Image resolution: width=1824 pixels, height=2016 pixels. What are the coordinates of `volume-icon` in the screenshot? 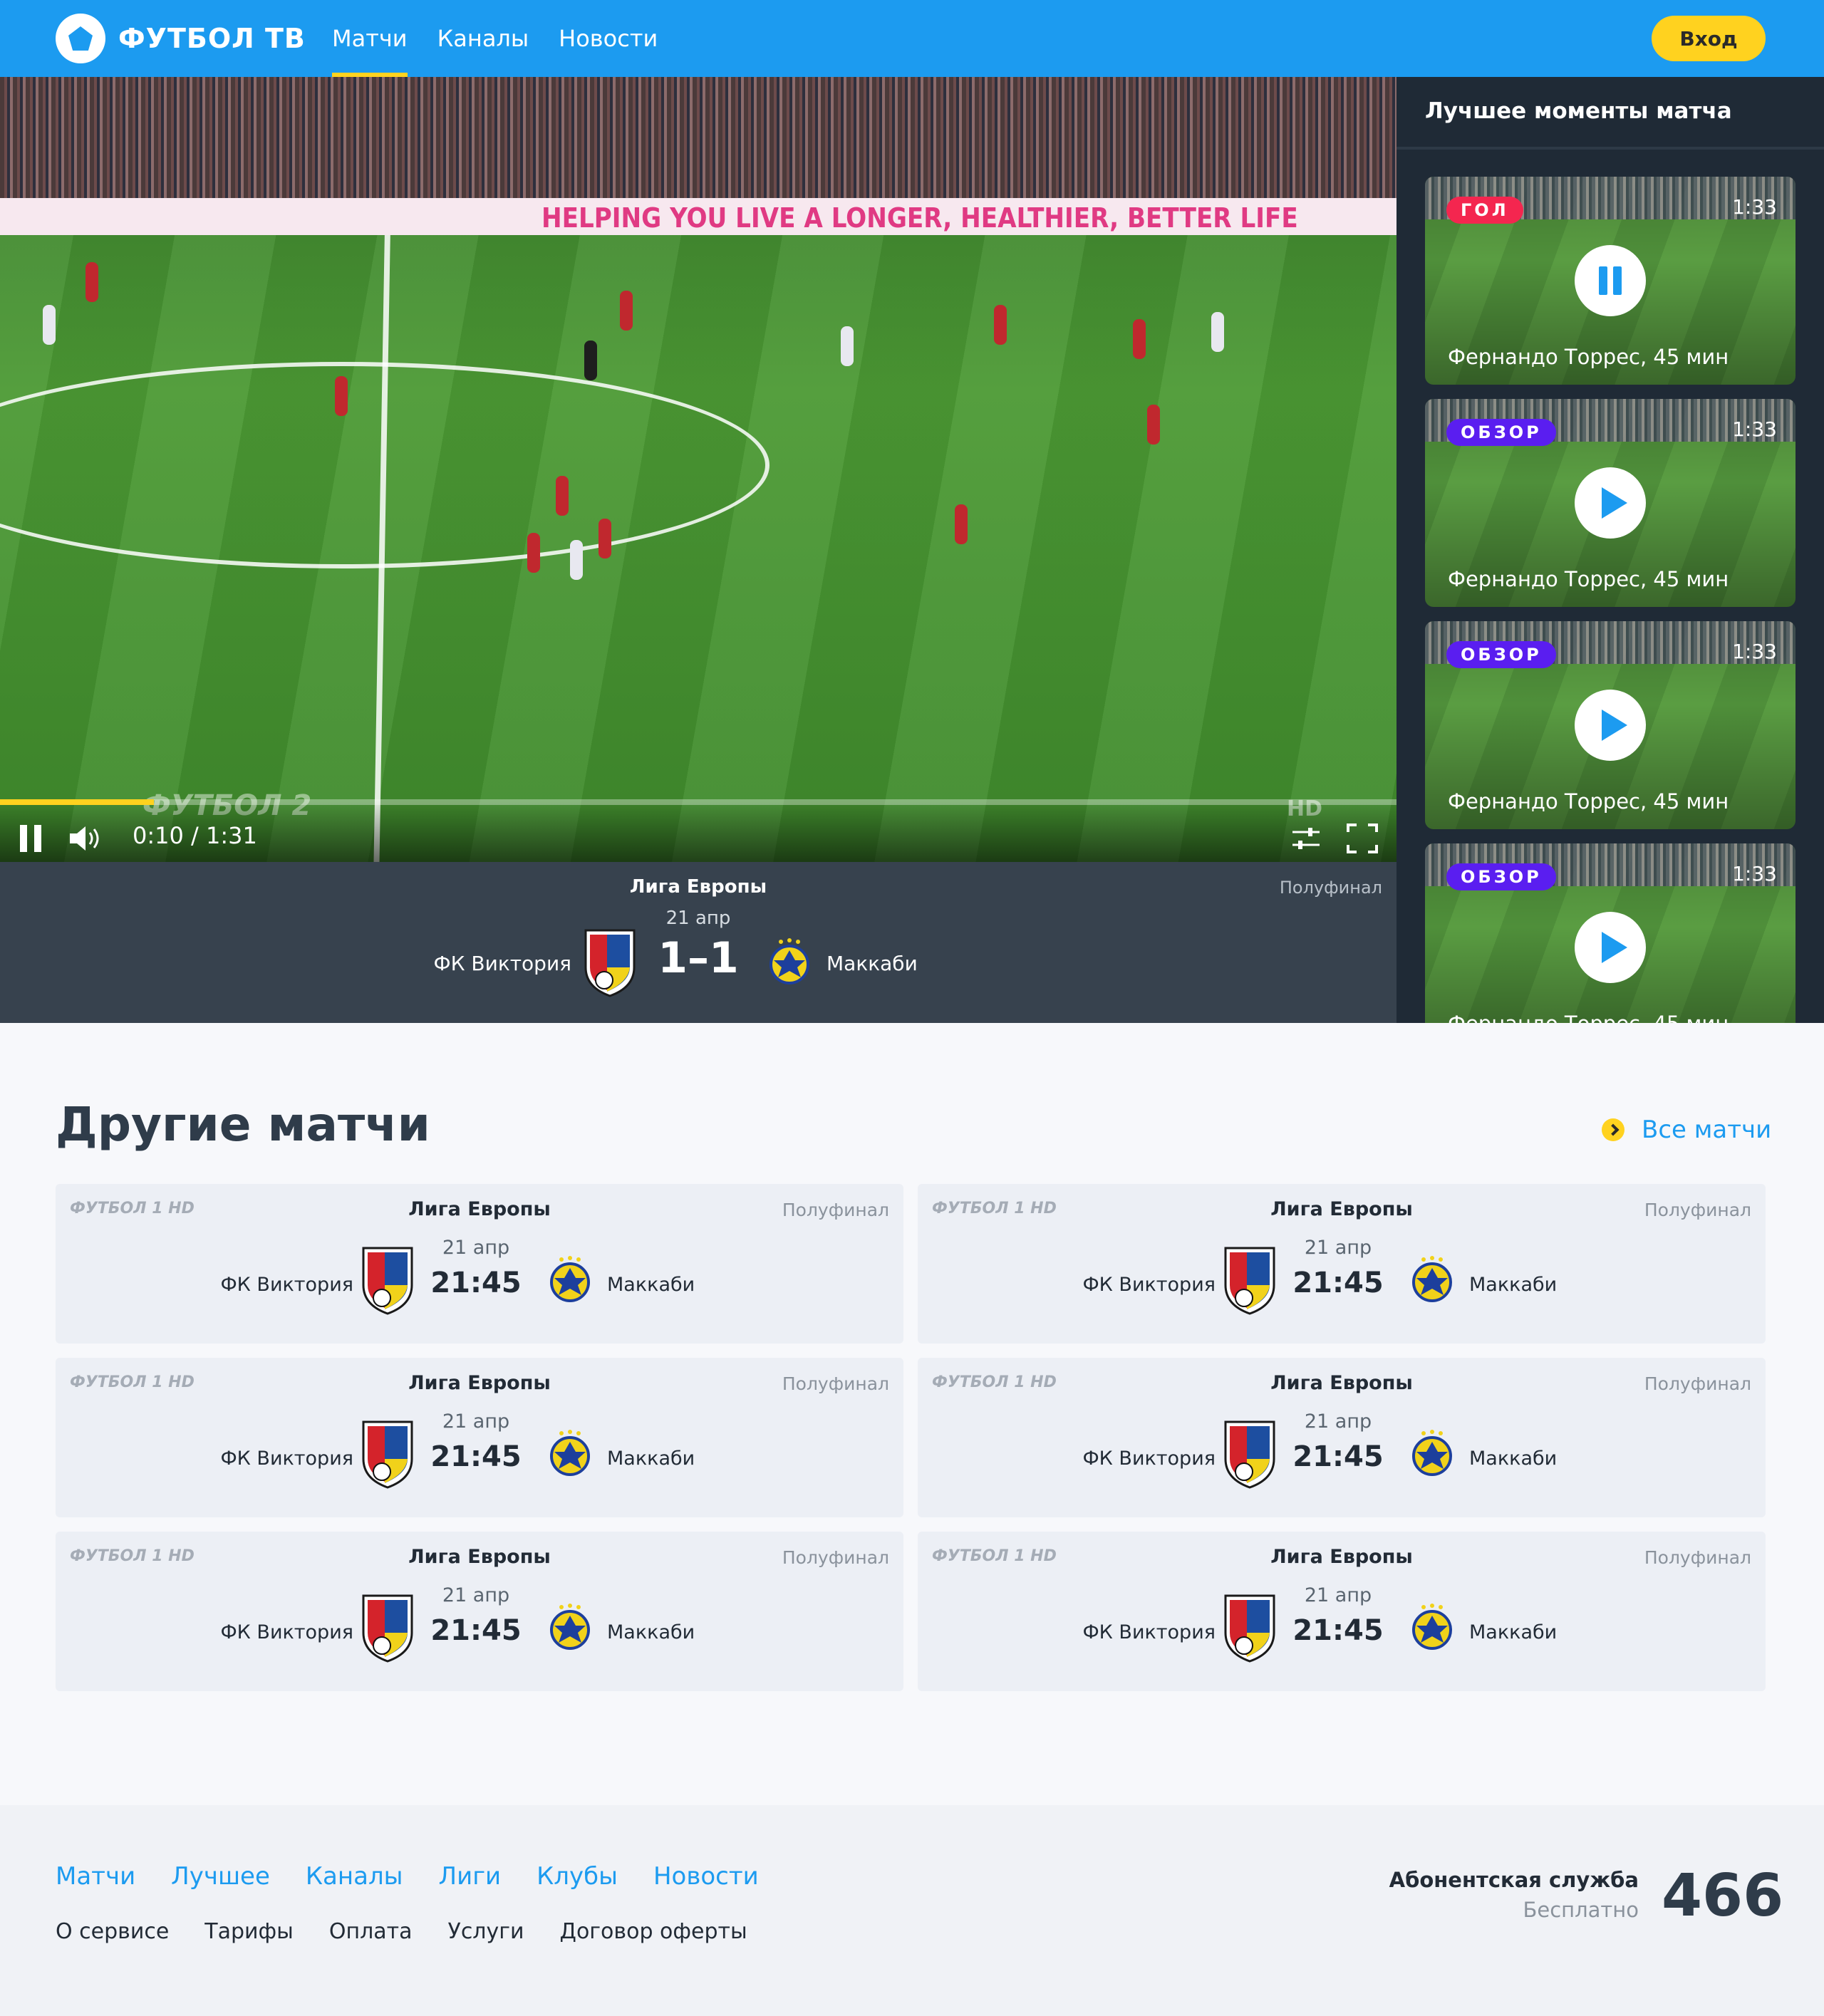 It's located at (86, 838).